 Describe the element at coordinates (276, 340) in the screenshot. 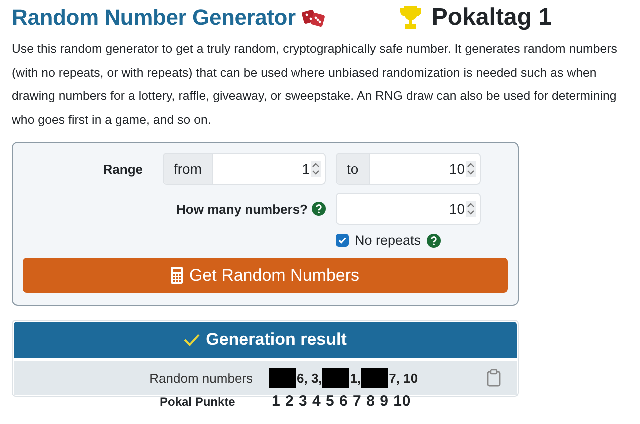

I see `result-title: Generation result` at that location.